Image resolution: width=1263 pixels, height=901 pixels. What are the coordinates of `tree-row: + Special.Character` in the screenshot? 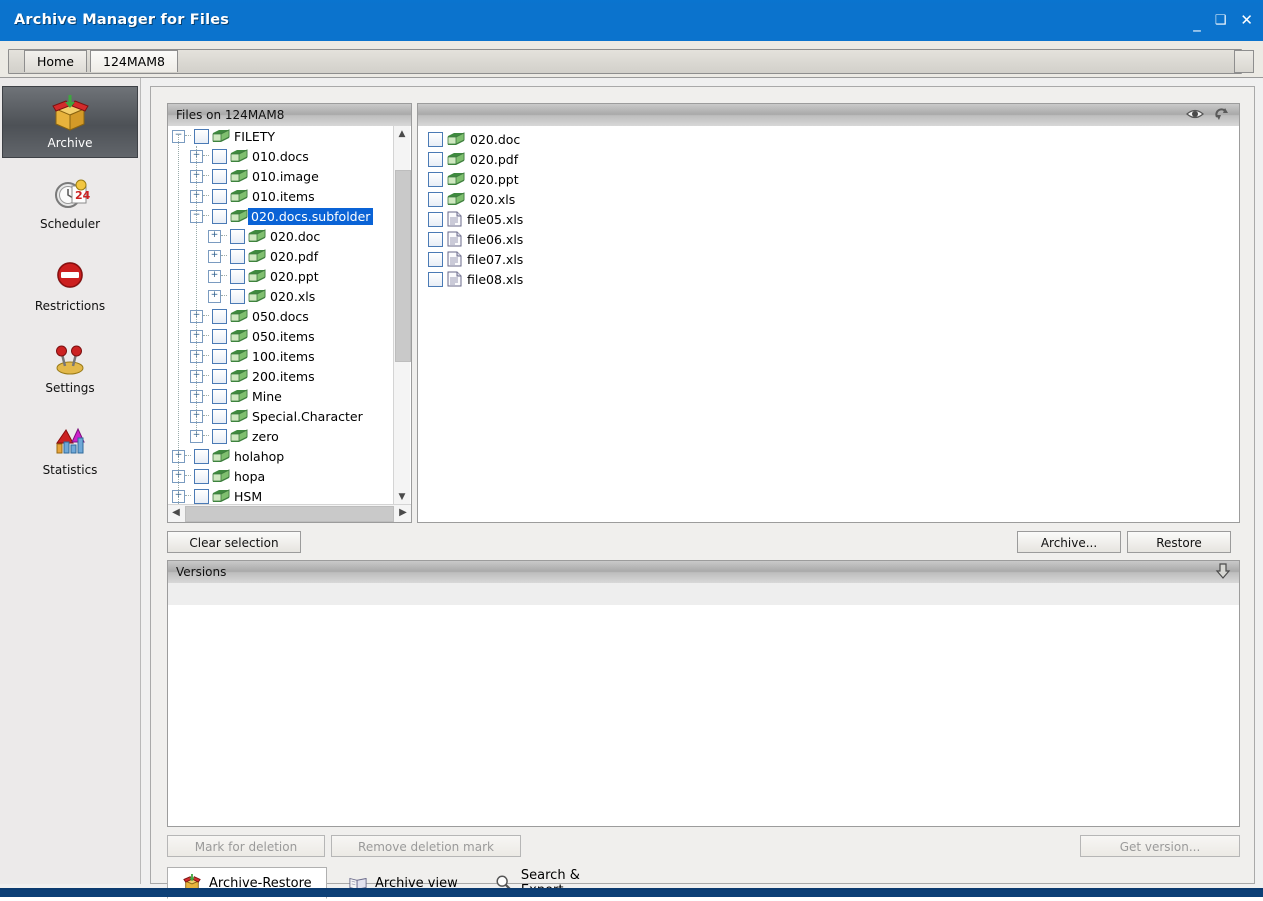 It's located at (289, 416).